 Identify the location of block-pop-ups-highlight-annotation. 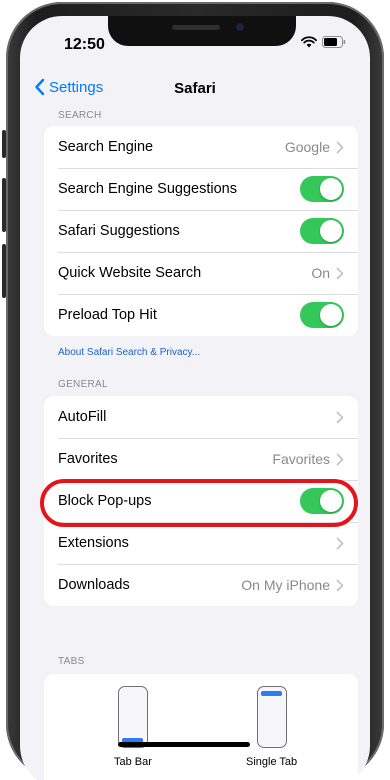
(199, 503).